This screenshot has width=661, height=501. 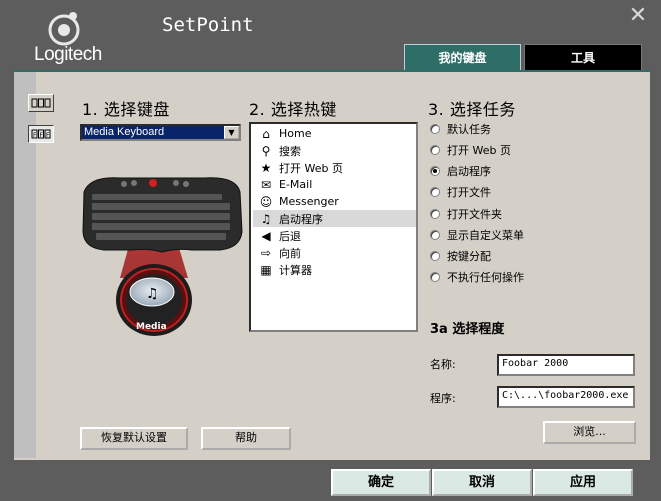 What do you see at coordinates (266, 235) in the screenshot?
I see `back-arrow-icon: ◀` at bounding box center [266, 235].